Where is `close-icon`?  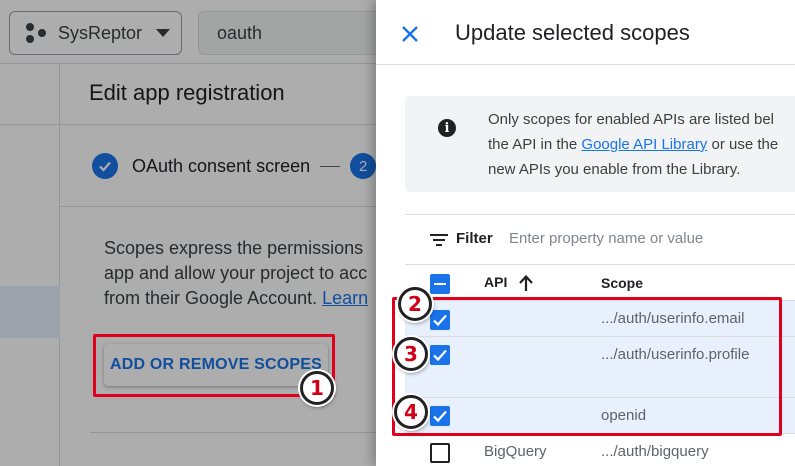
close-icon is located at coordinates (410, 34).